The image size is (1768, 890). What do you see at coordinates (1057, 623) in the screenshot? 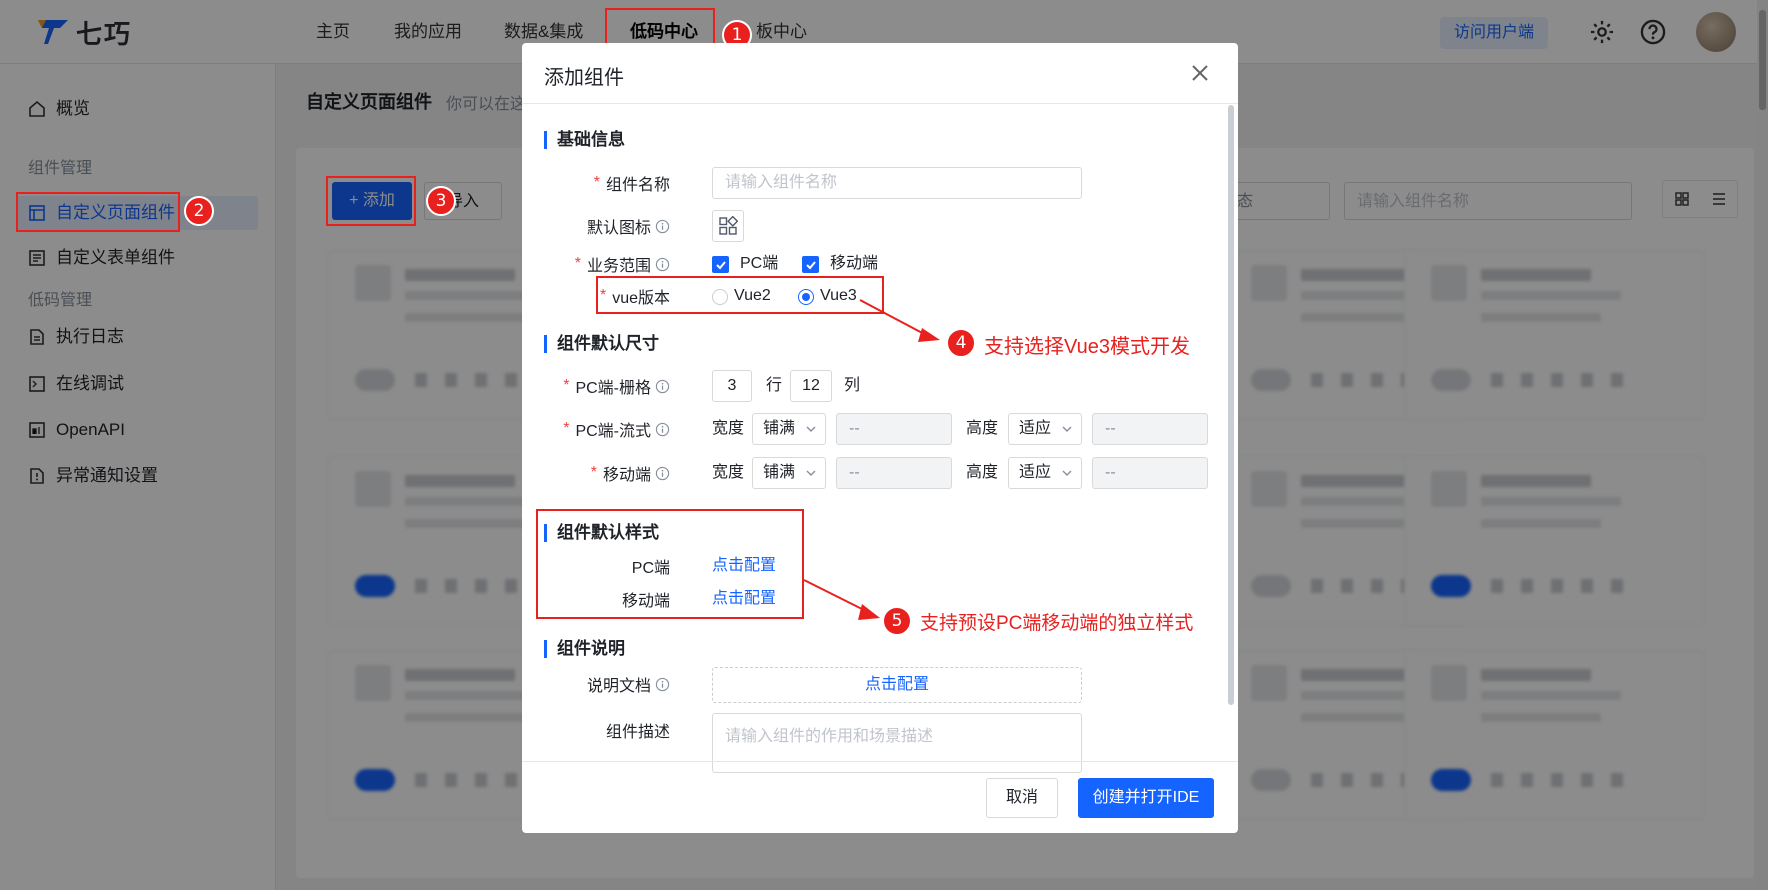
I see `annotation-callout-style: 支持预设PC端移动端的独立样式` at bounding box center [1057, 623].